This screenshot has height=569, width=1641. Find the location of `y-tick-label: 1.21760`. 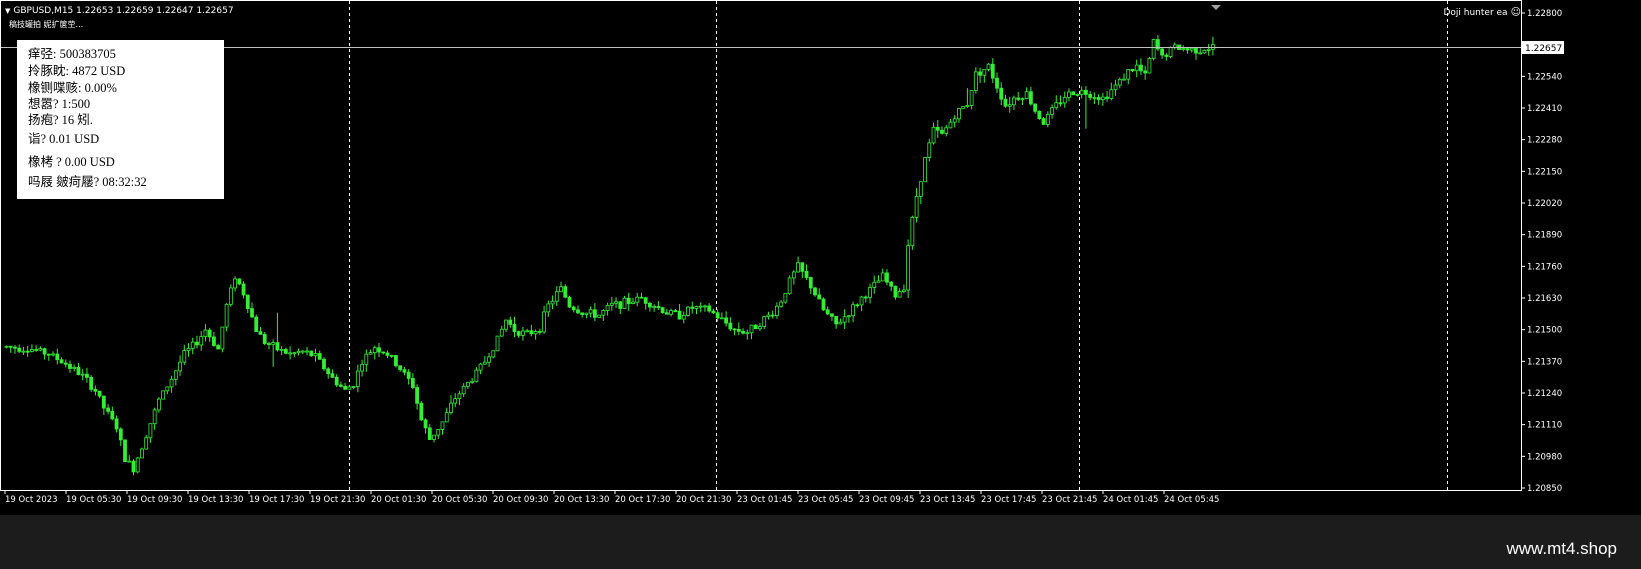

y-tick-label: 1.21760 is located at coordinates (1544, 267).